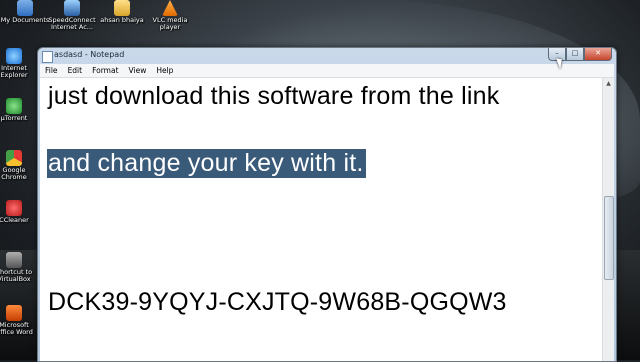 Image resolution: width=640 pixels, height=362 pixels. What do you see at coordinates (14, 118) in the screenshot?
I see `desktop-icon-label: µTorrent` at bounding box center [14, 118].